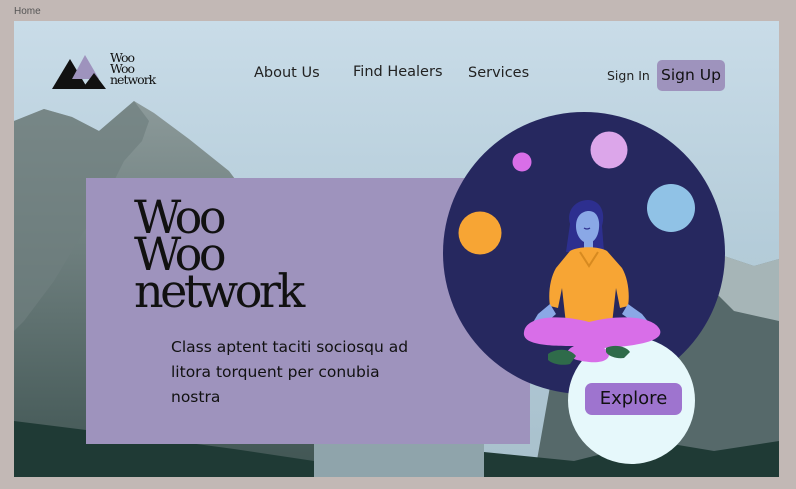 This screenshot has height=489, width=796. Describe the element at coordinates (107, 71) in the screenshot. I see `site-logo: Woo Woo network` at that location.